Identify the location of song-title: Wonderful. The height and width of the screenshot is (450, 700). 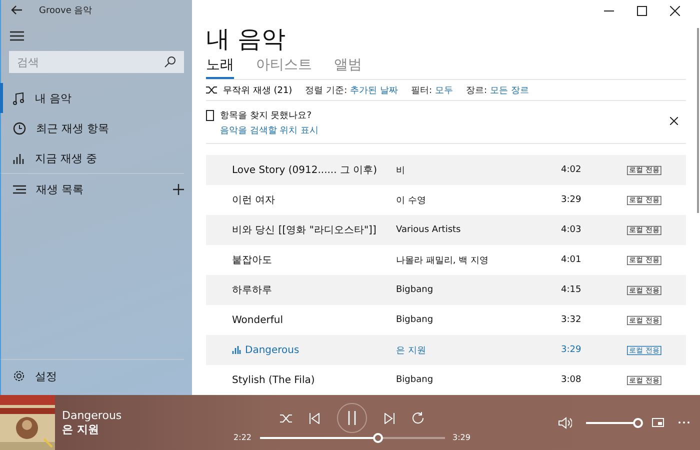
(257, 320).